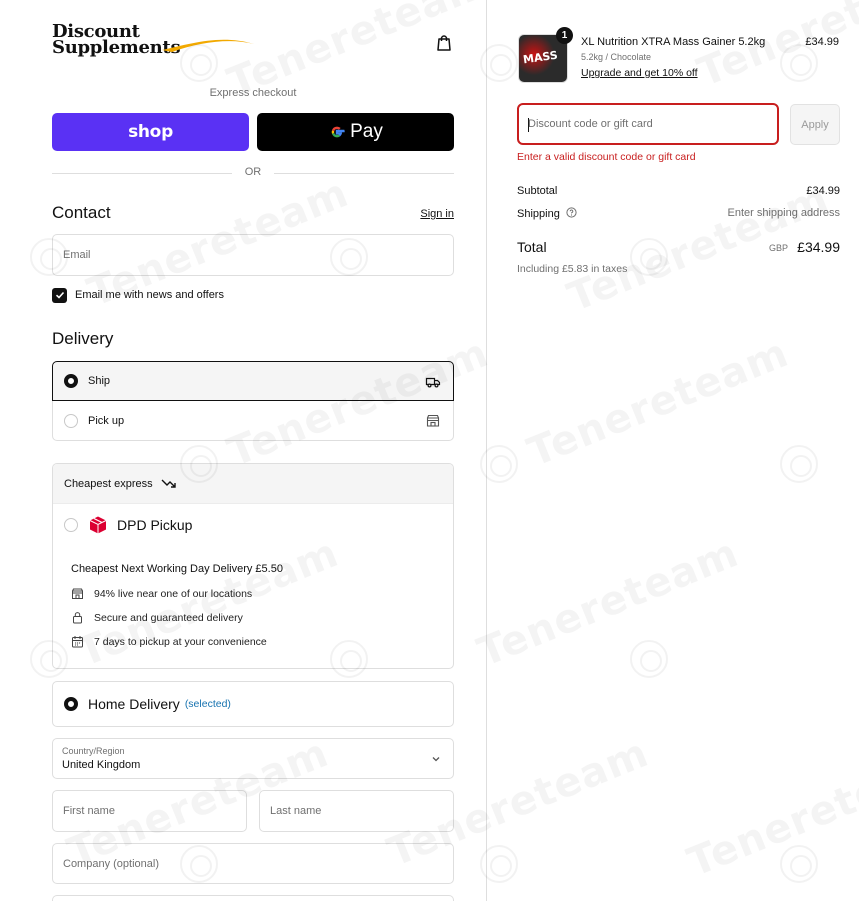  I want to click on dpd-method-name: DPD Pickup, so click(155, 525).